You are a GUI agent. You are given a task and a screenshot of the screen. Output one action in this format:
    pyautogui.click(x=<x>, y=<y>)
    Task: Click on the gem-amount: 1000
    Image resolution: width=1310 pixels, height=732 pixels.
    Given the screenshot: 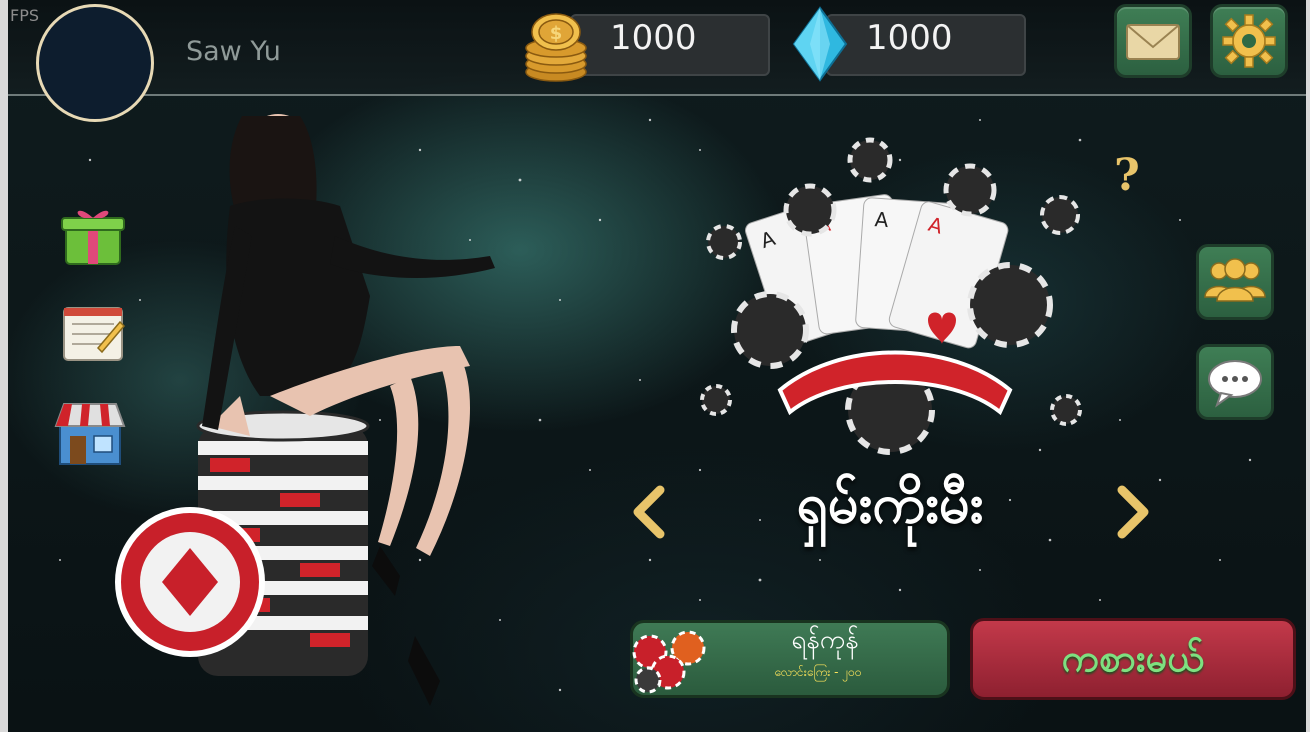 What is the action you would take?
    pyautogui.click(x=909, y=38)
    